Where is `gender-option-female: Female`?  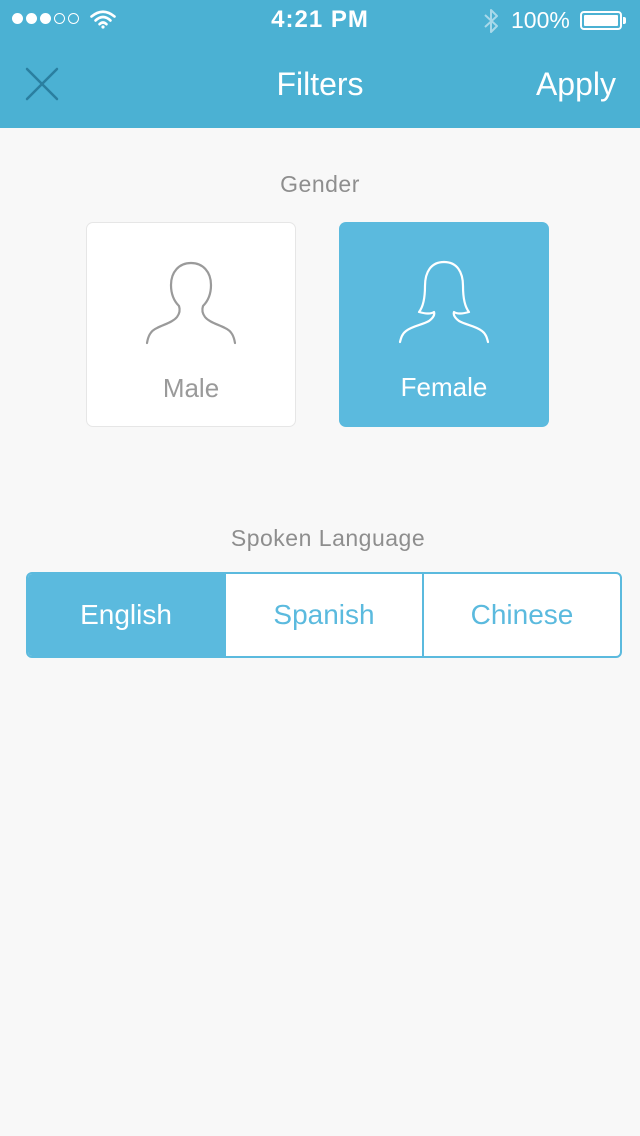 gender-option-female: Female is located at coordinates (444, 324).